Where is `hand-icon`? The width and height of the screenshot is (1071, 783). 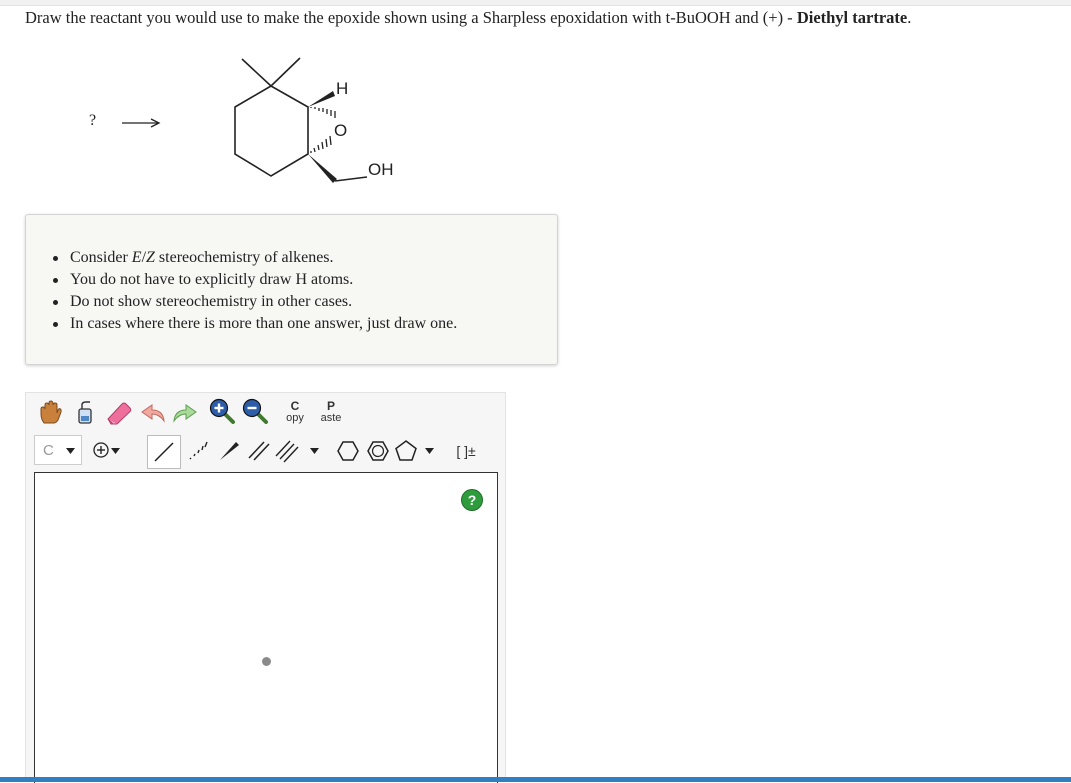
hand-icon is located at coordinates (51, 412).